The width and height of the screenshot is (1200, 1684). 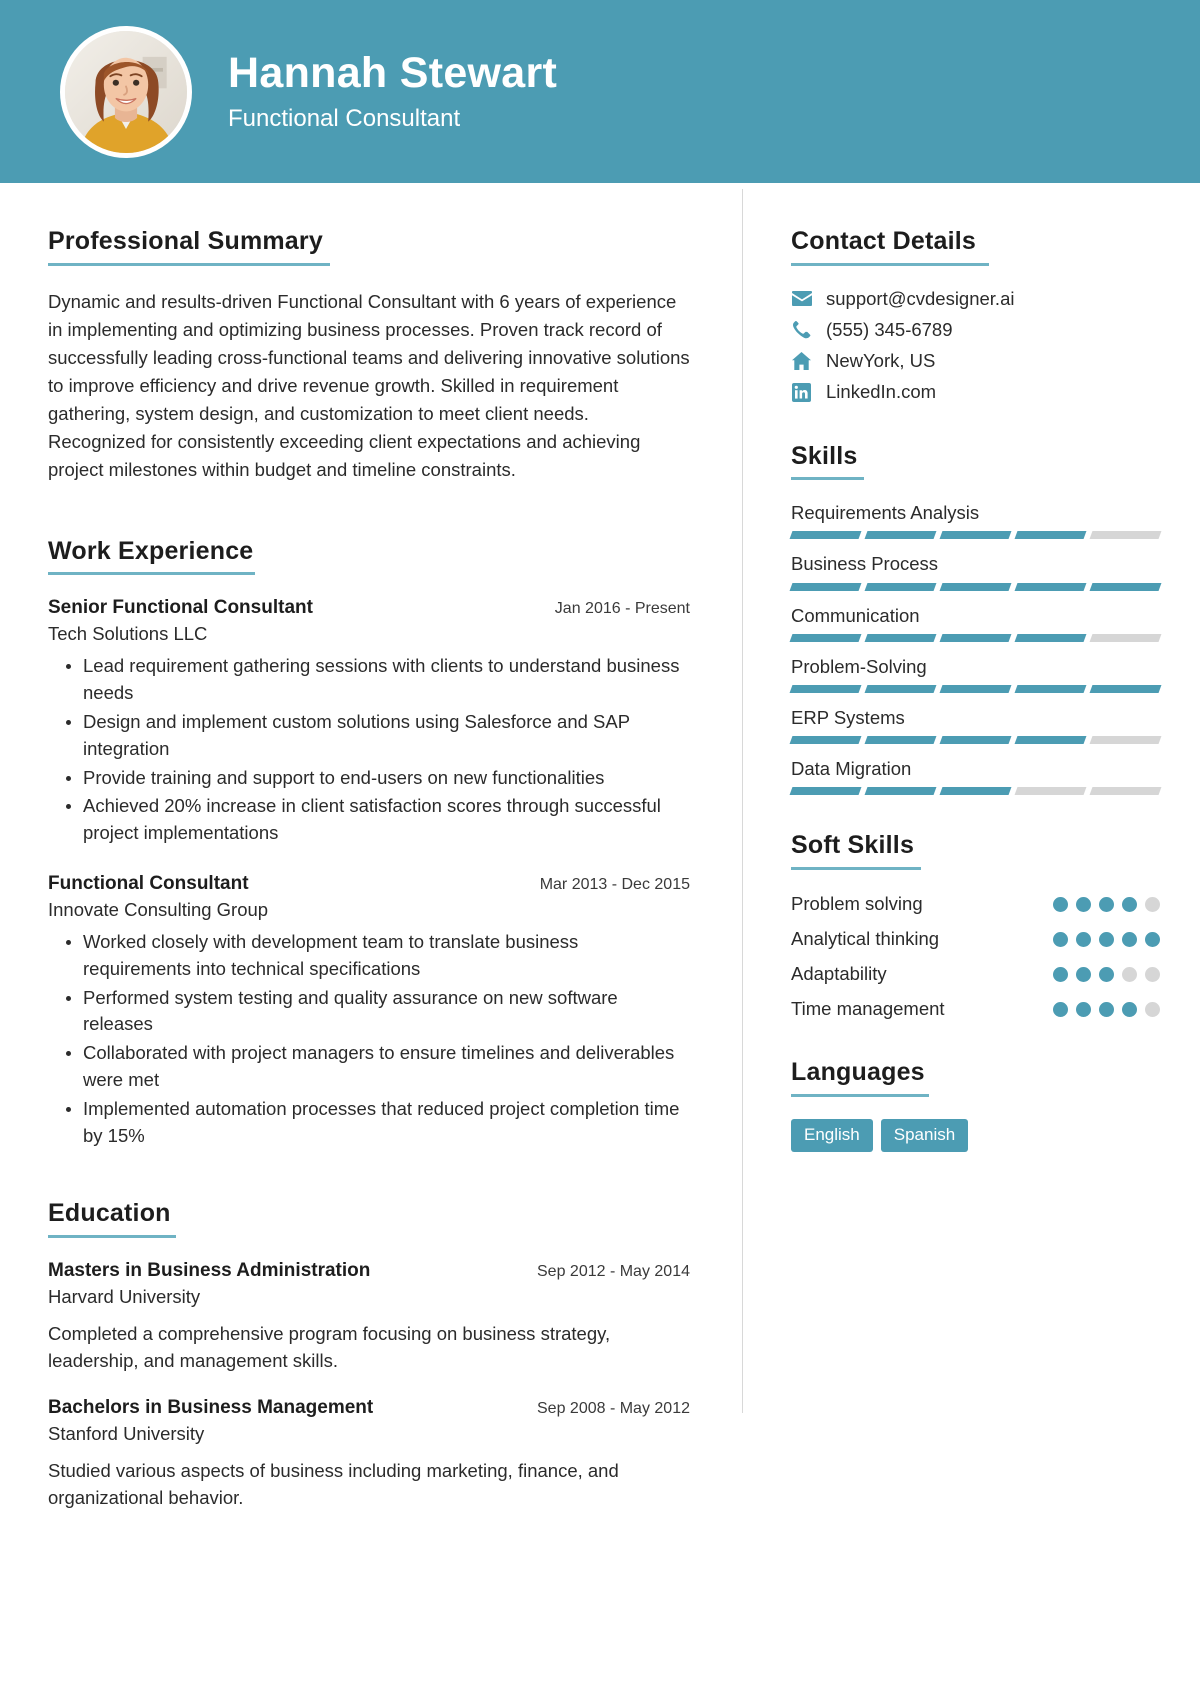 What do you see at coordinates (975, 392) in the screenshot?
I see `contact-item-linkedin: LinkedIn.com` at bounding box center [975, 392].